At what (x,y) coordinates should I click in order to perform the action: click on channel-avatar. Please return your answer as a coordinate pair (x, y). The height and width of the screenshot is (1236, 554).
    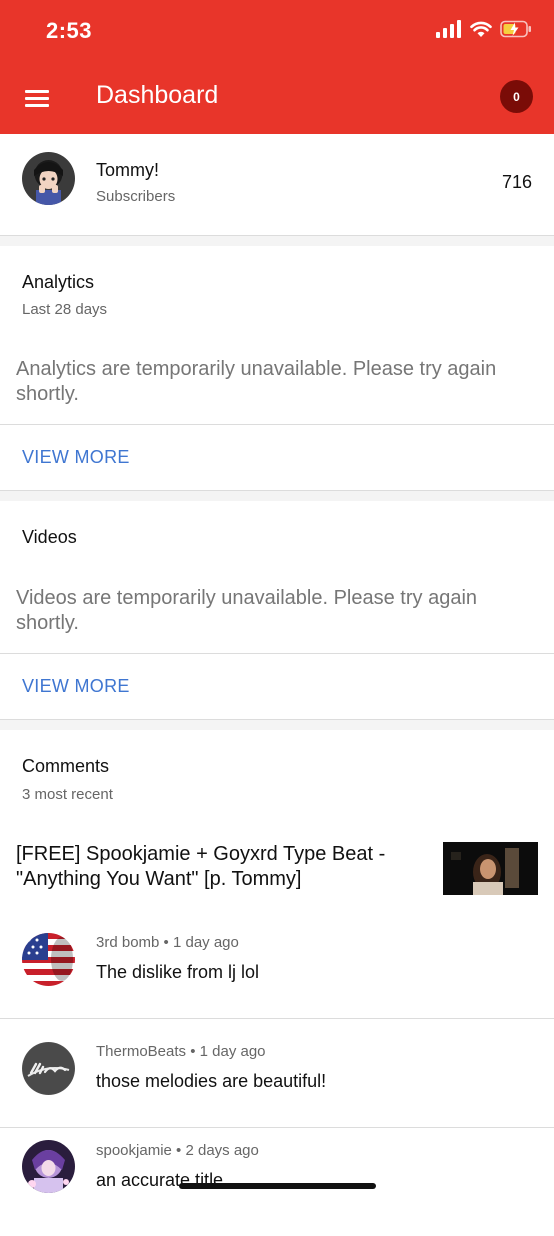
    Looking at the image, I should click on (48, 178).